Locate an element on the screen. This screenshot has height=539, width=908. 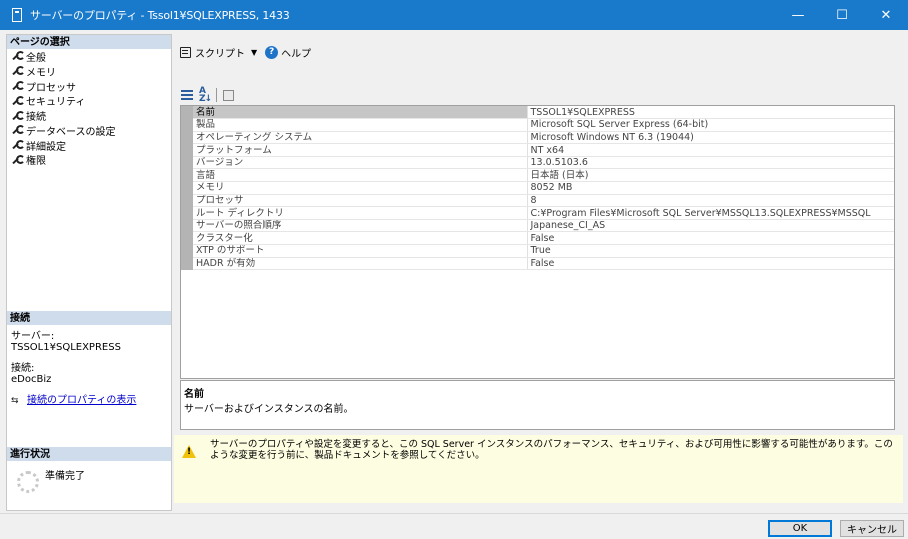
property-row: XTP のサポート True is located at coordinates (537, 251).